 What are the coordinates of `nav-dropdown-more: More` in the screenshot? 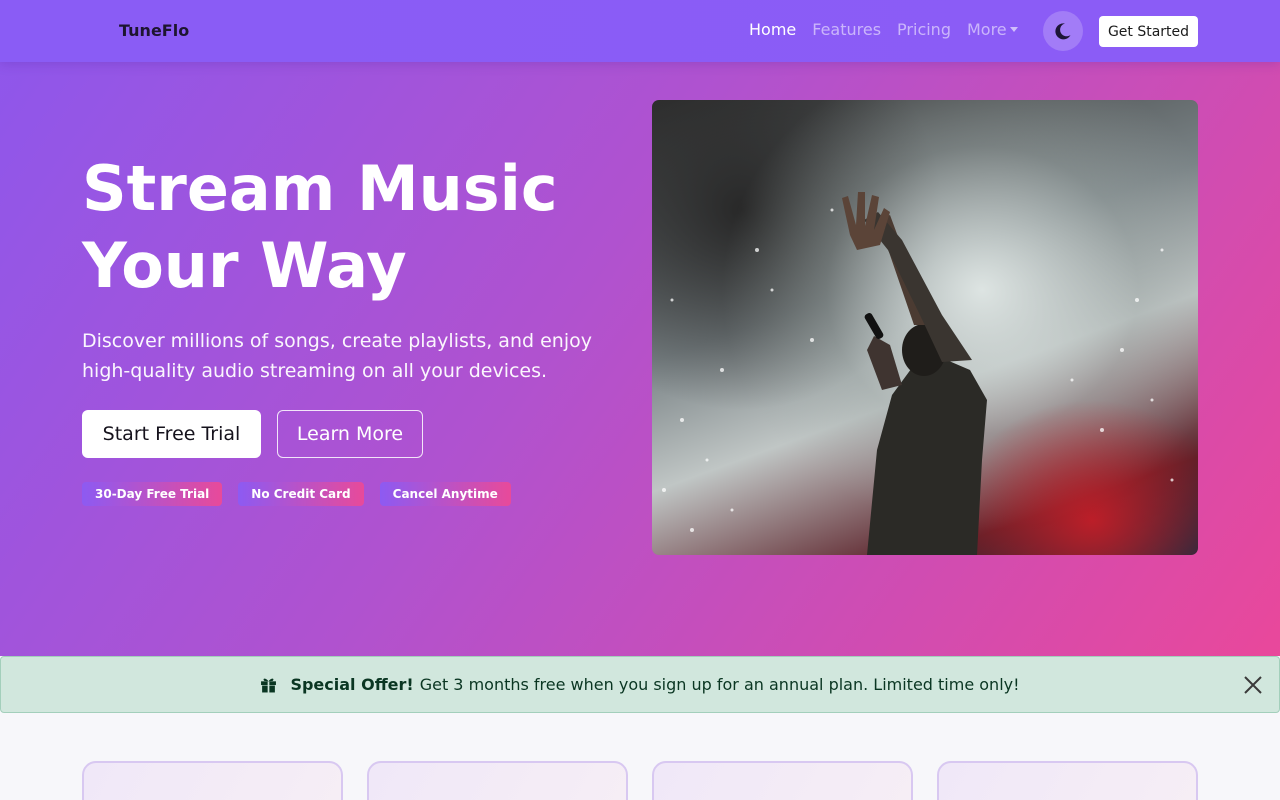 It's located at (992, 29).